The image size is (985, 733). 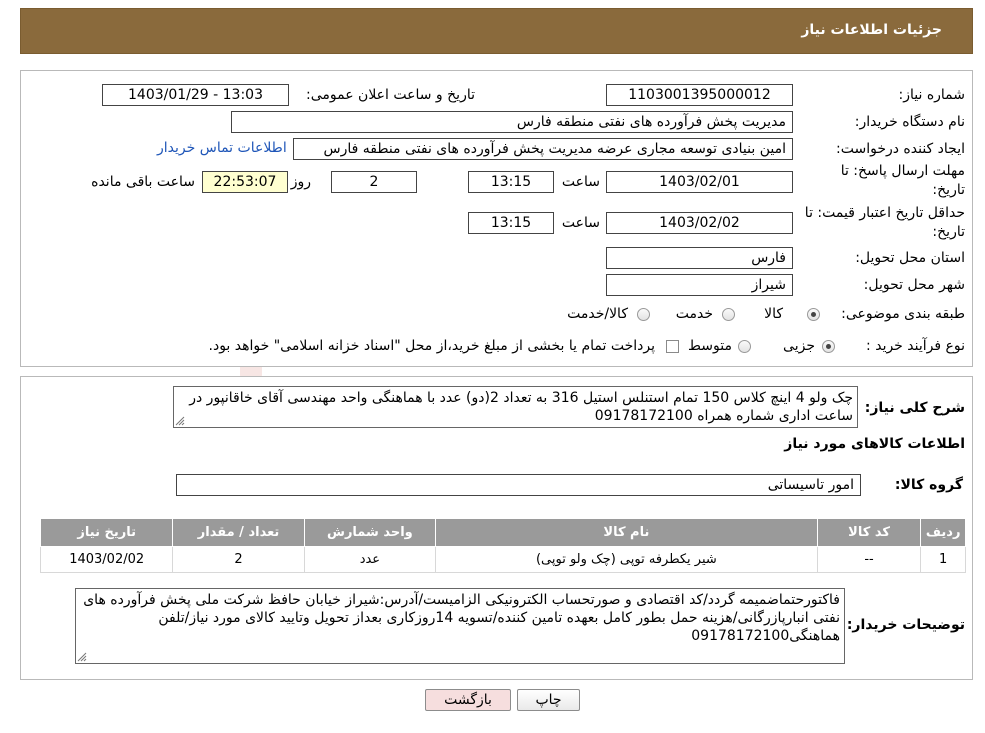 What do you see at coordinates (773, 314) in the screenshot?
I see `category-option-goods: کالا` at bounding box center [773, 314].